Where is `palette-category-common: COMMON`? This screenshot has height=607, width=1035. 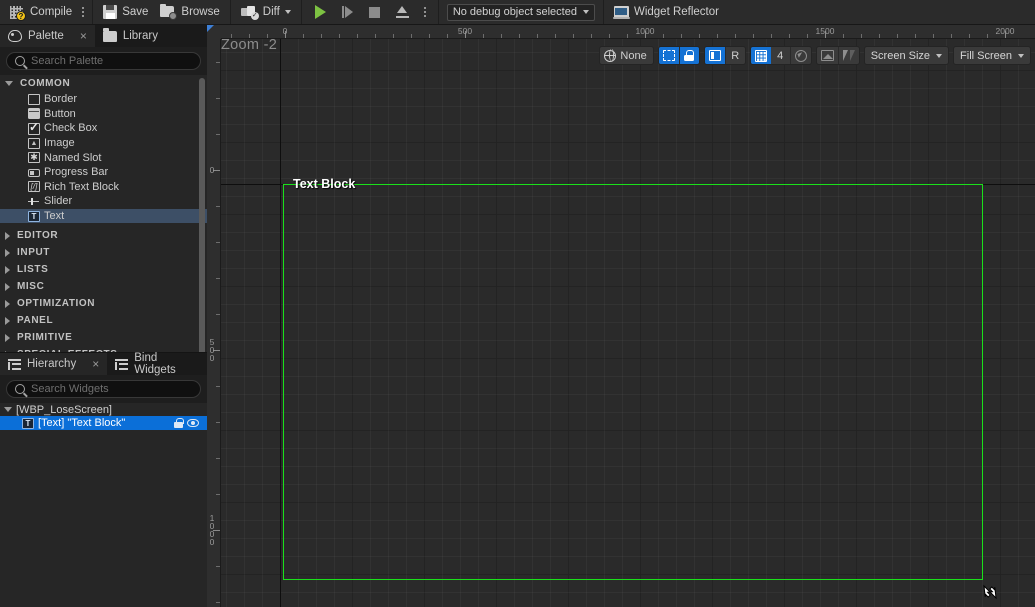
palette-category-common: COMMON is located at coordinates (103, 83).